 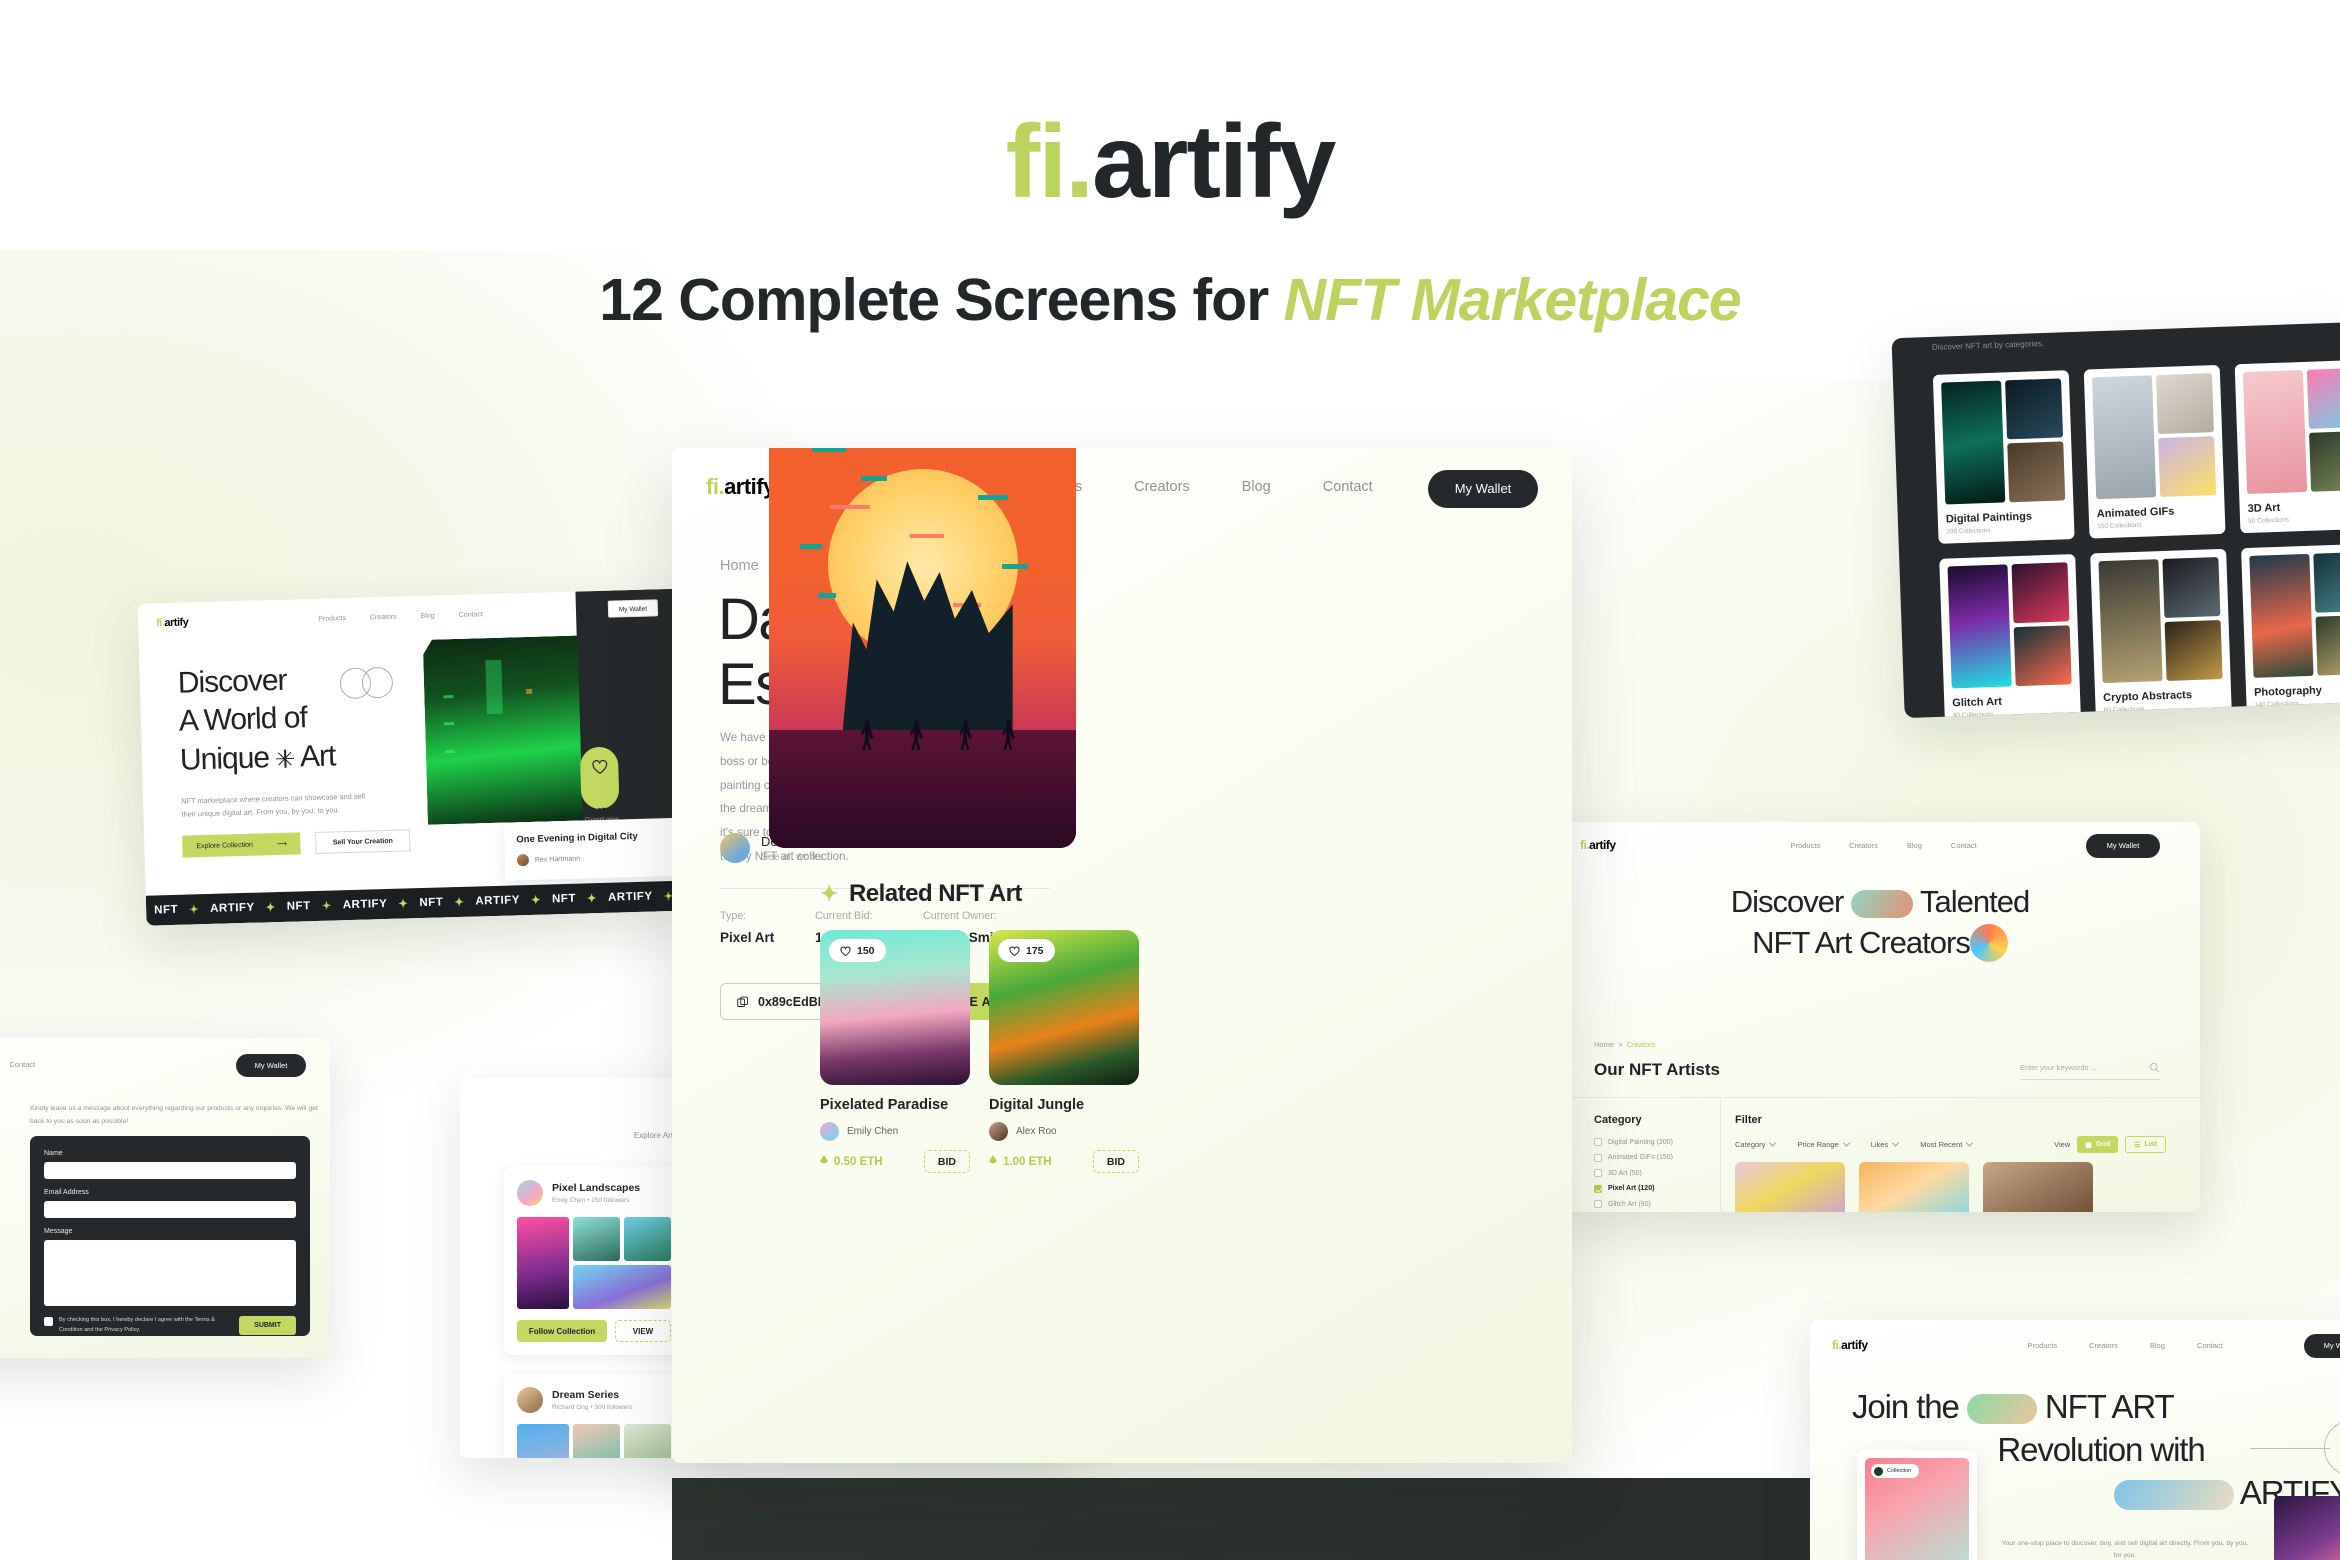 What do you see at coordinates (1640, 1157) in the screenshot?
I see `category-label: Animated GIFs (150)` at bounding box center [1640, 1157].